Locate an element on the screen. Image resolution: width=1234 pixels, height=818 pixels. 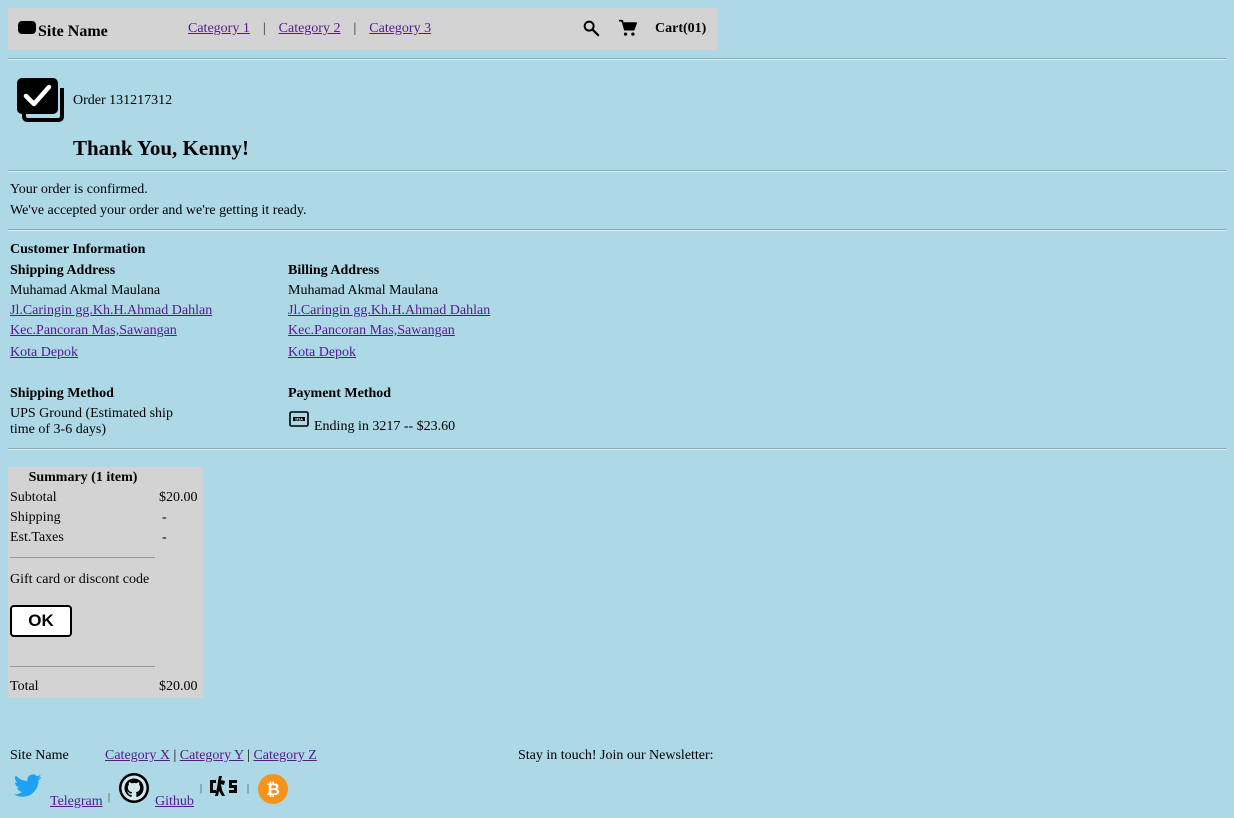
site-name: Site Name is located at coordinates (73, 32).